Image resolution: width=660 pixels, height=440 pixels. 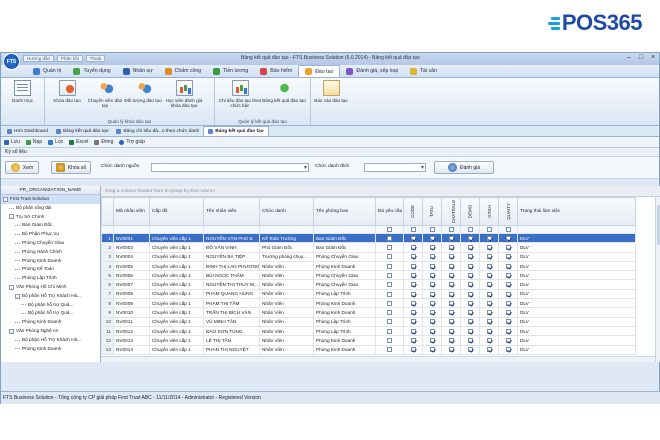 What do you see at coordinates (67, 98) in the screenshot?
I see `course-button: Khóa đào tạo` at bounding box center [67, 98].